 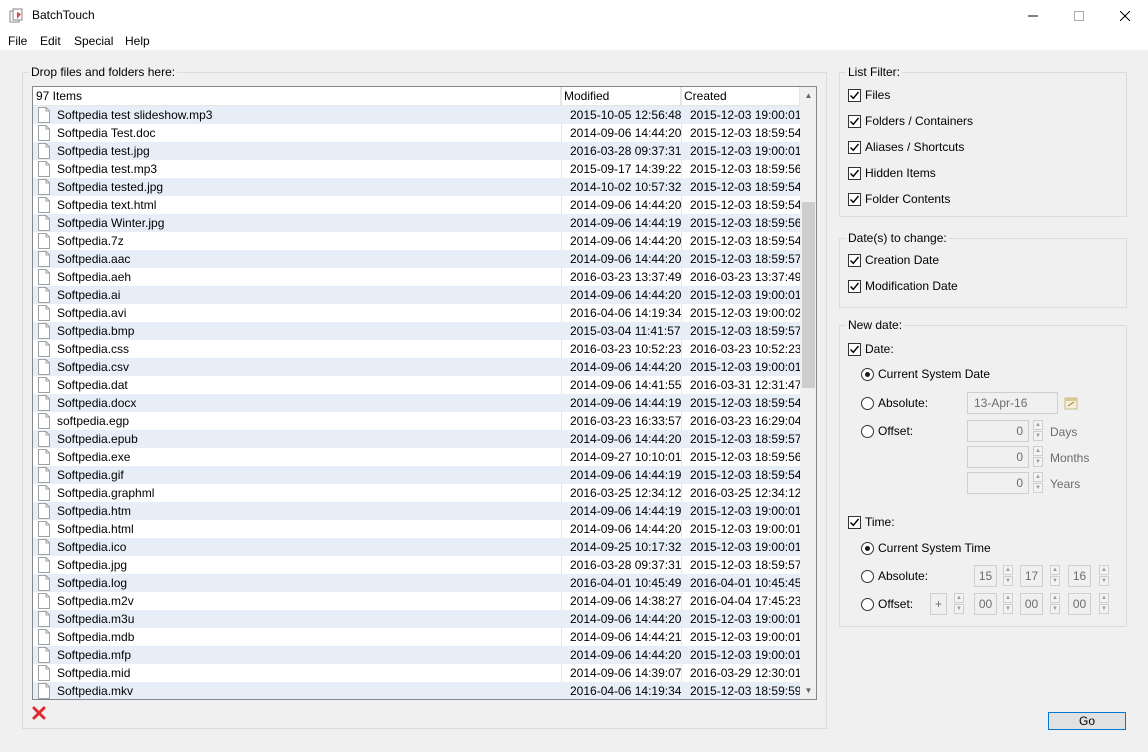 I want to click on delete-icon, so click(x=39, y=713).